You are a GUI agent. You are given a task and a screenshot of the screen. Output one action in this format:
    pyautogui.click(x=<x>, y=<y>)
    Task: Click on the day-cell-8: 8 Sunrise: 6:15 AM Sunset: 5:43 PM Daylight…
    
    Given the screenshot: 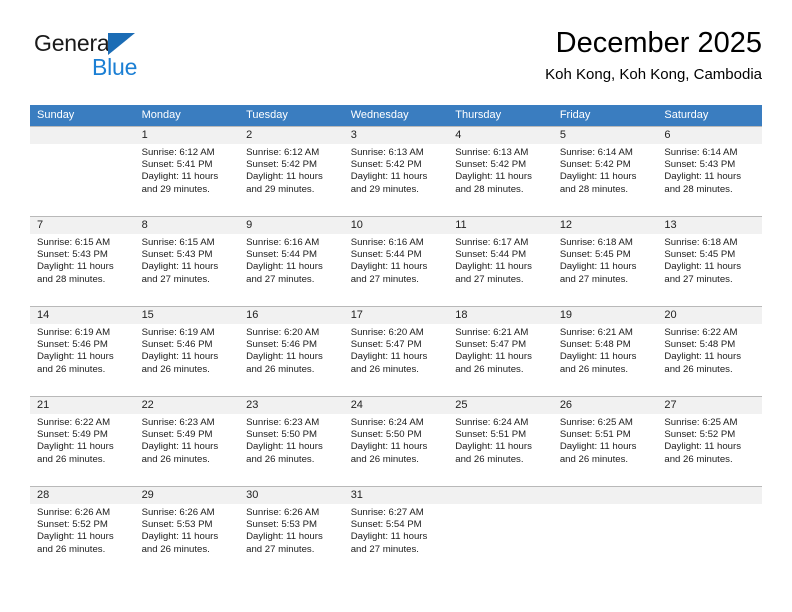 What is the action you would take?
    pyautogui.click(x=187, y=261)
    